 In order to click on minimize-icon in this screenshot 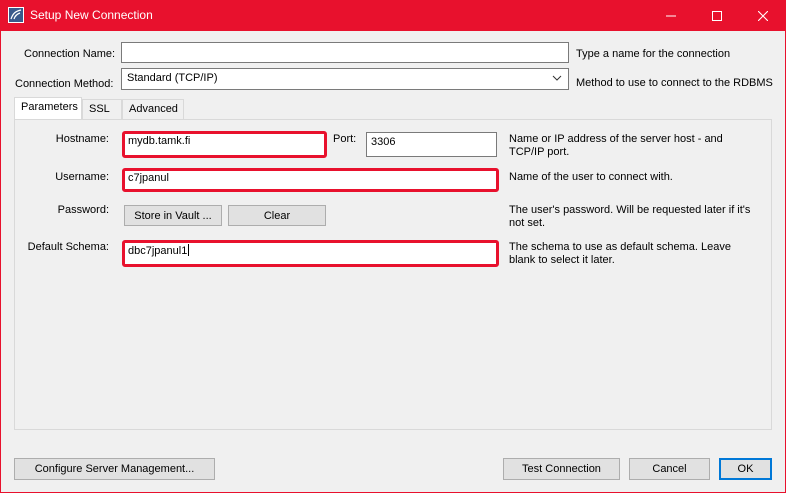, I will do `click(671, 15)`.